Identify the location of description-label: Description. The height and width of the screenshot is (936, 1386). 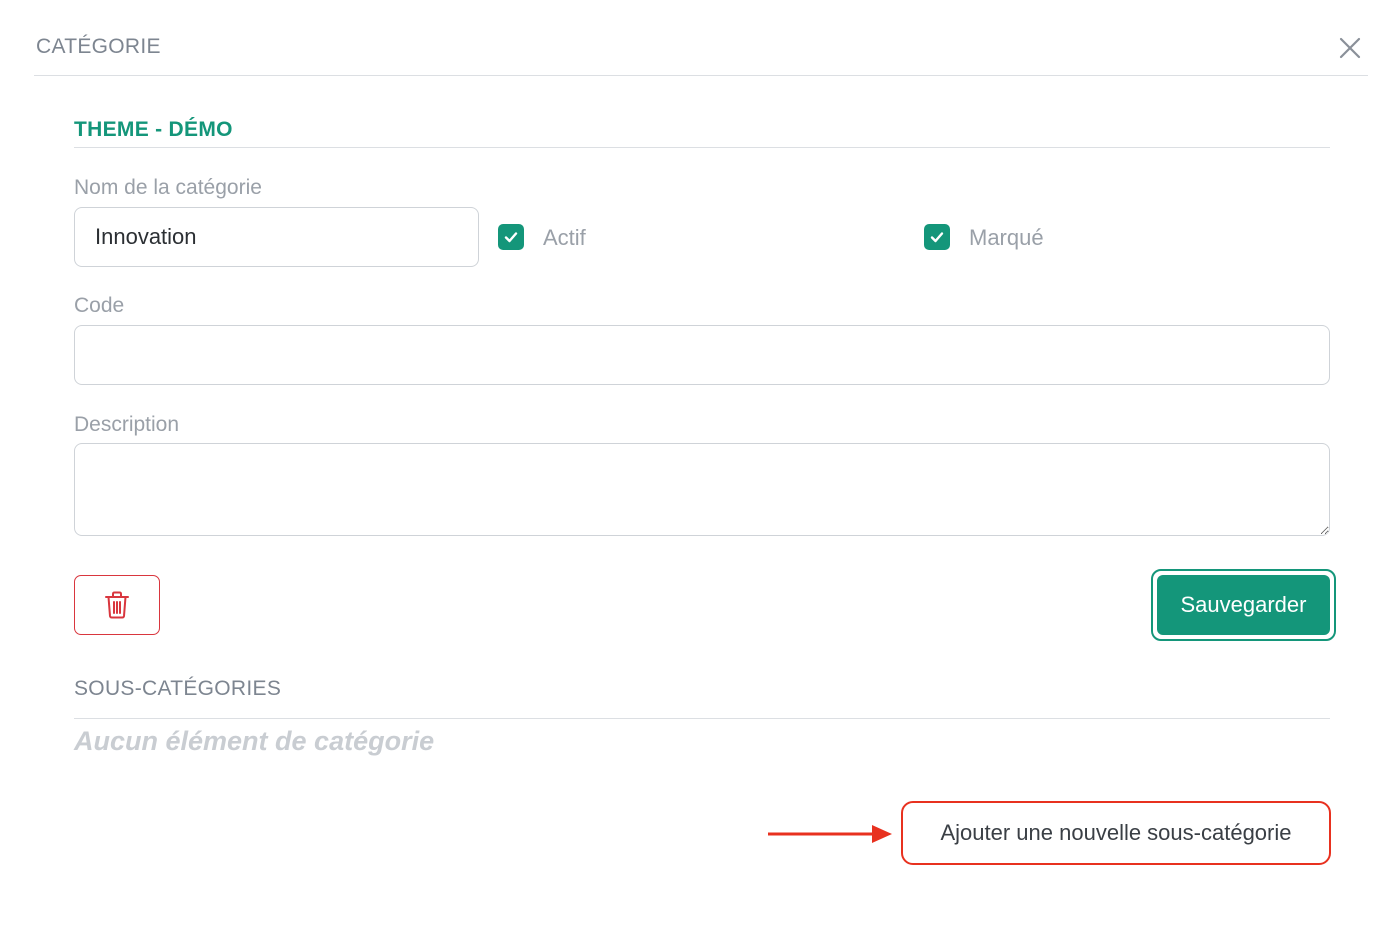
(127, 424).